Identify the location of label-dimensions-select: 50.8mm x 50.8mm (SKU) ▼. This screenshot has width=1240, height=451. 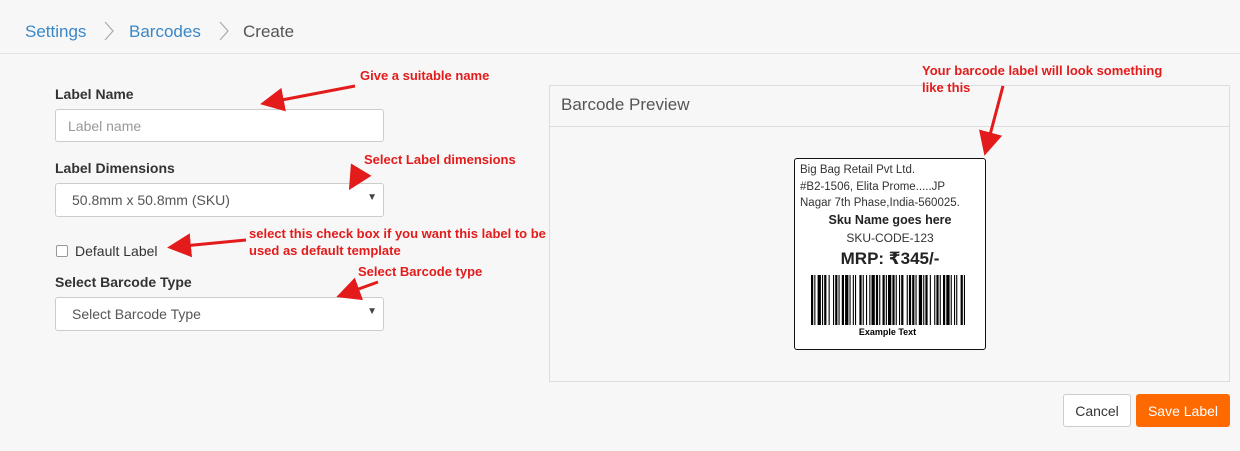
(219, 200).